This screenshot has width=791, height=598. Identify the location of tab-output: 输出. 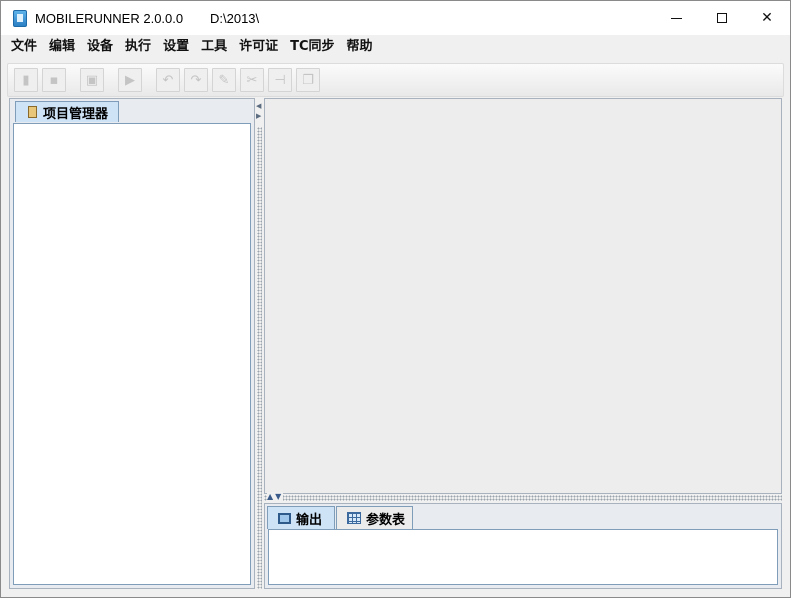
(301, 517).